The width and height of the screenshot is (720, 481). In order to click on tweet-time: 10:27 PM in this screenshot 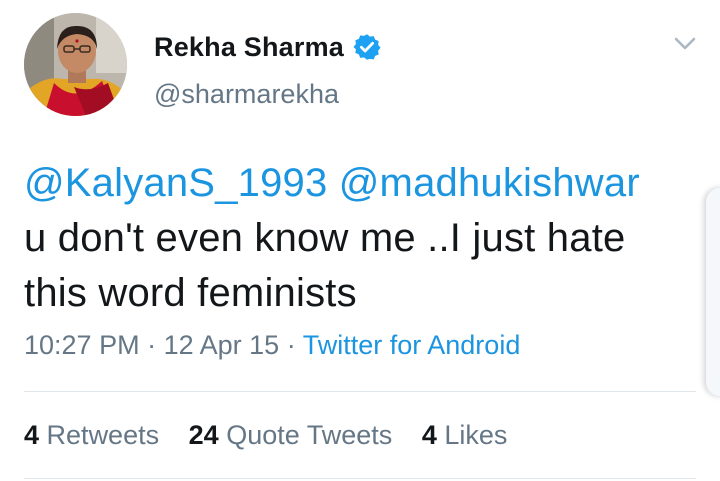, I will do `click(82, 345)`.